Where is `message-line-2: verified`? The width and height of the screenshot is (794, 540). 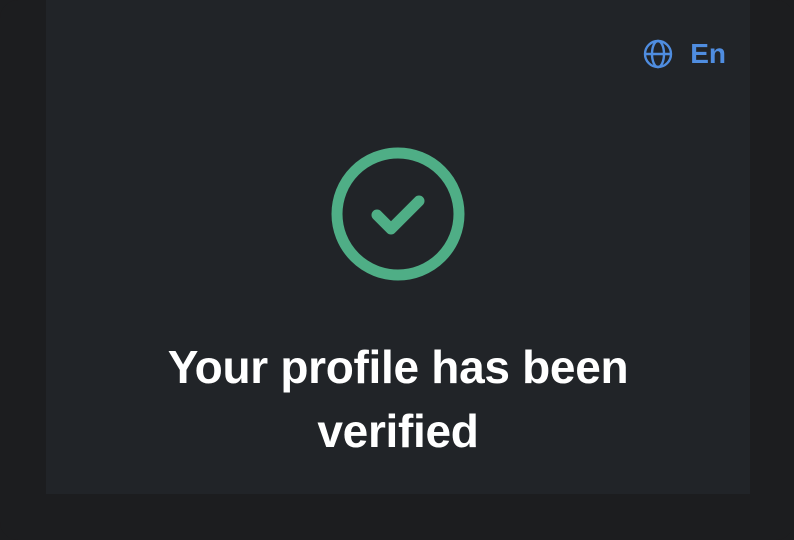
message-line-2: verified is located at coordinates (398, 431).